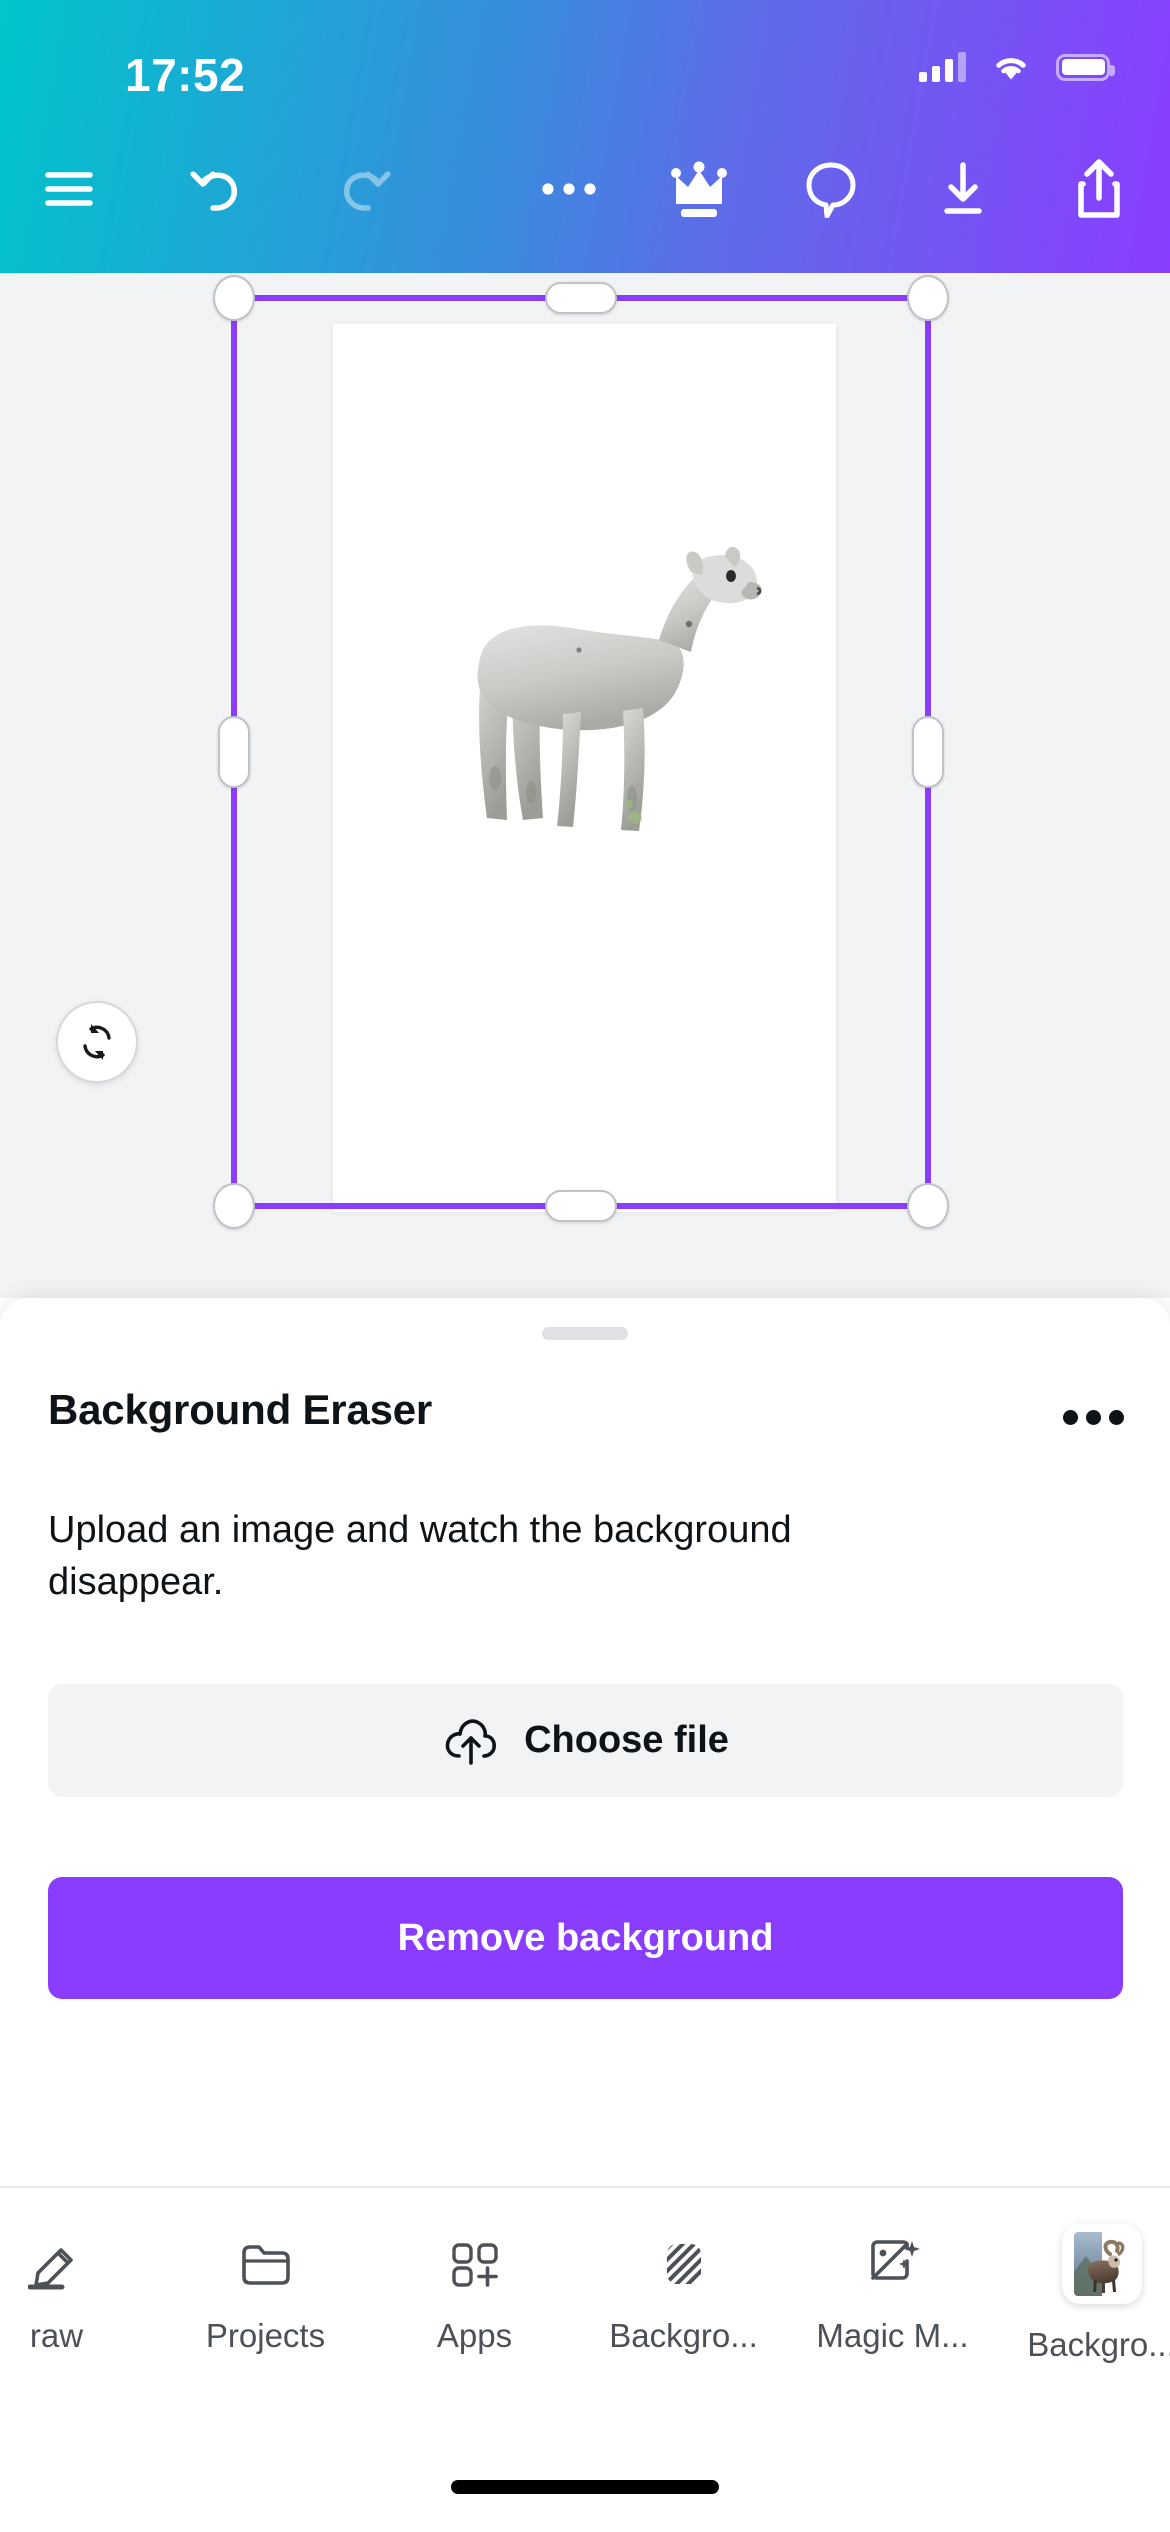 Image resolution: width=1170 pixels, height=2532 pixels. I want to click on hamburger-menu-icon, so click(69, 189).